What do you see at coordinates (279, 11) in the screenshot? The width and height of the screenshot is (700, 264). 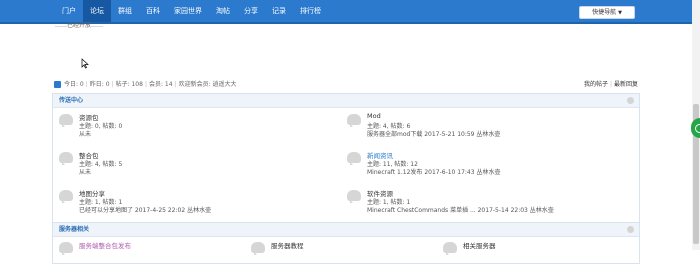 I see `nav-item-records: 记录` at bounding box center [279, 11].